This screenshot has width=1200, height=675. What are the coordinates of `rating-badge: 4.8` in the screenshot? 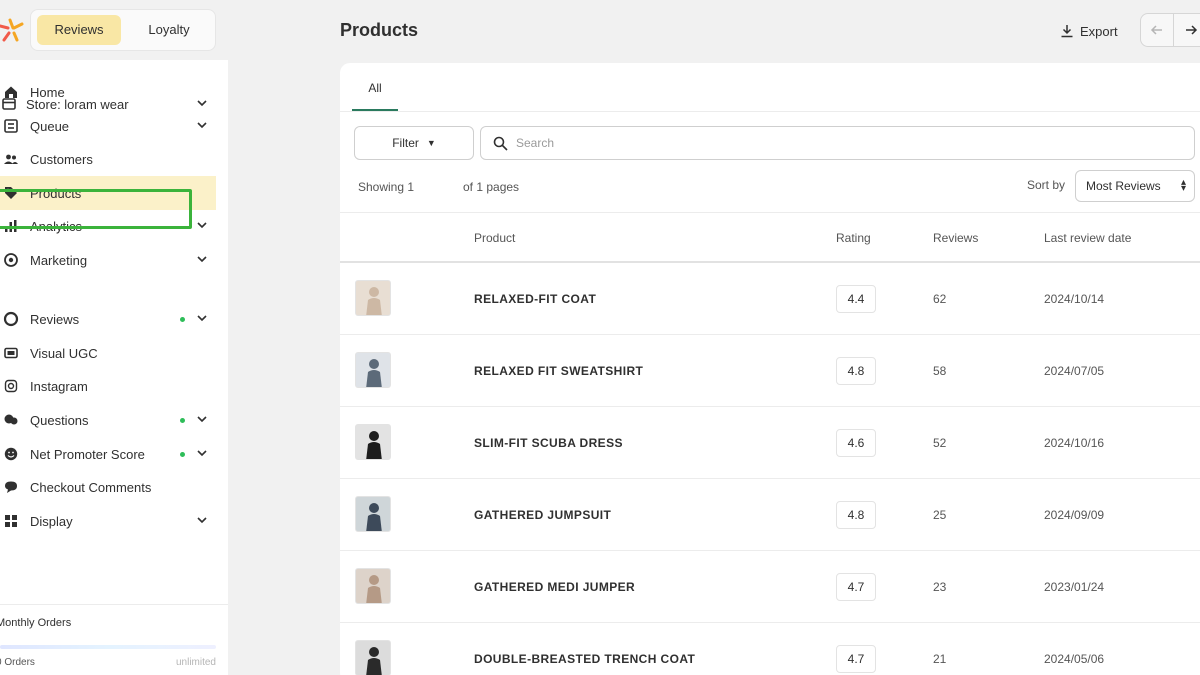 It's located at (856, 371).